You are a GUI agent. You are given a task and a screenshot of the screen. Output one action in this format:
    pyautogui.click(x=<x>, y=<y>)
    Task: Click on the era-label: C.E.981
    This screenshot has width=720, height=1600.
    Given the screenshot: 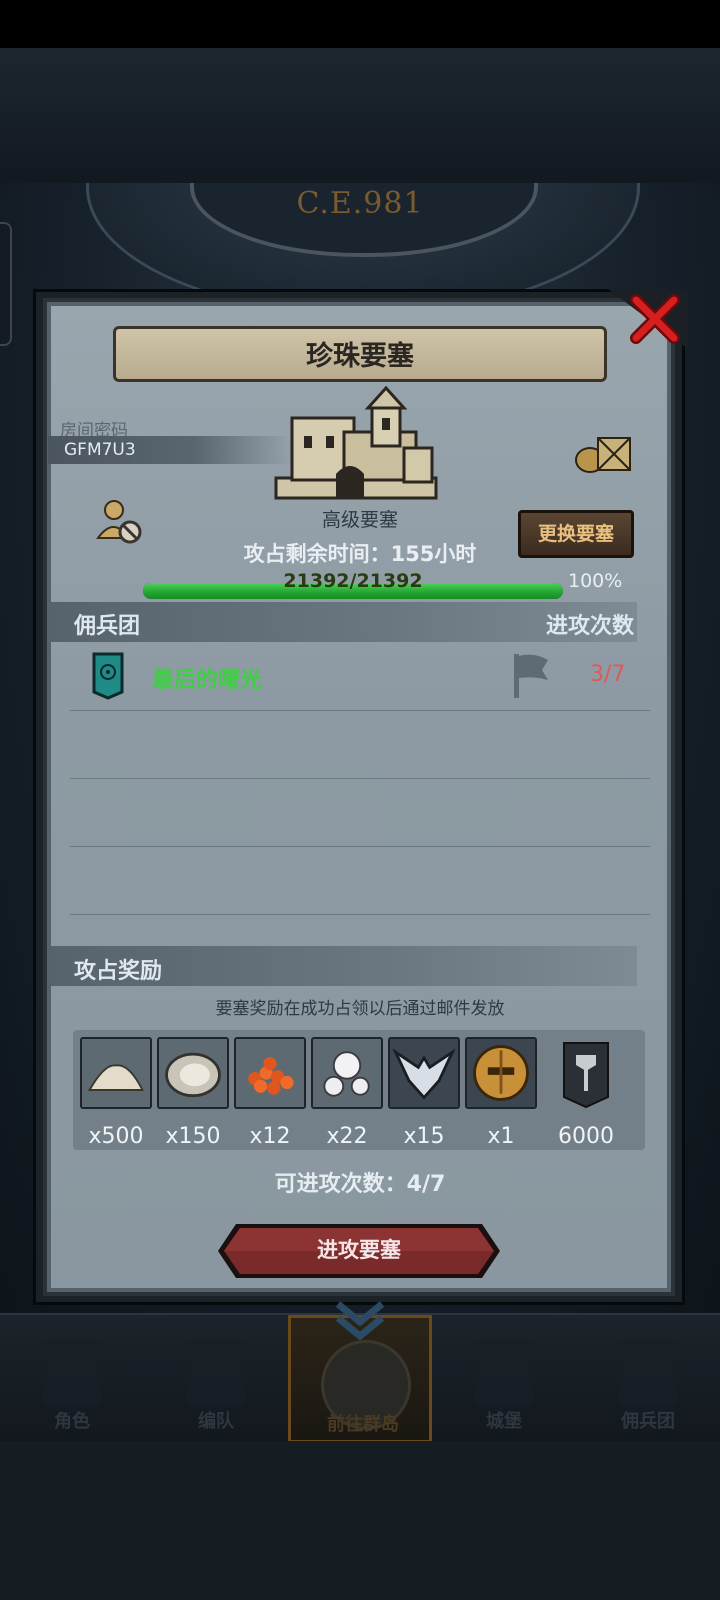 What is the action you would take?
    pyautogui.click(x=360, y=203)
    